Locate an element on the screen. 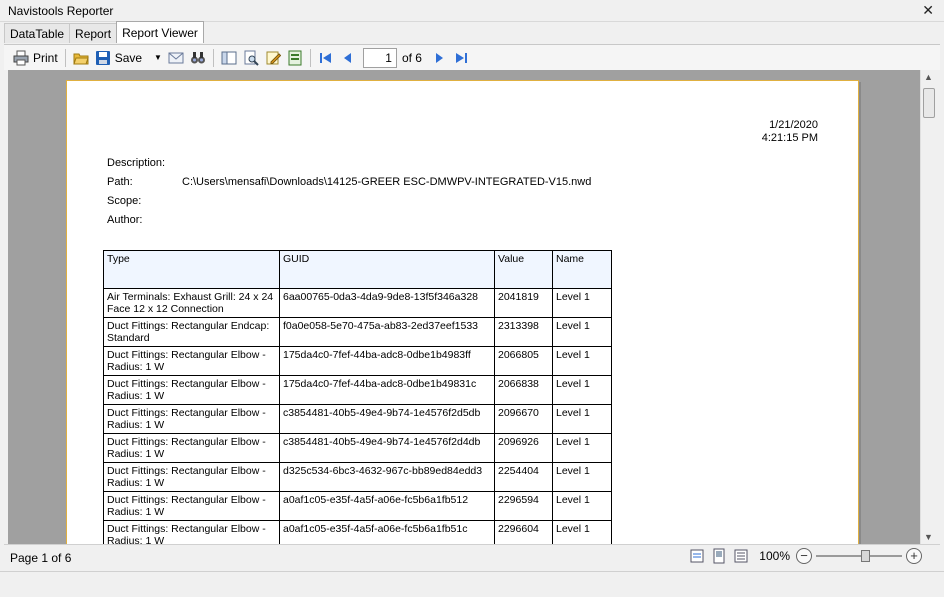  zoom-out-button: − is located at coordinates (804, 556).